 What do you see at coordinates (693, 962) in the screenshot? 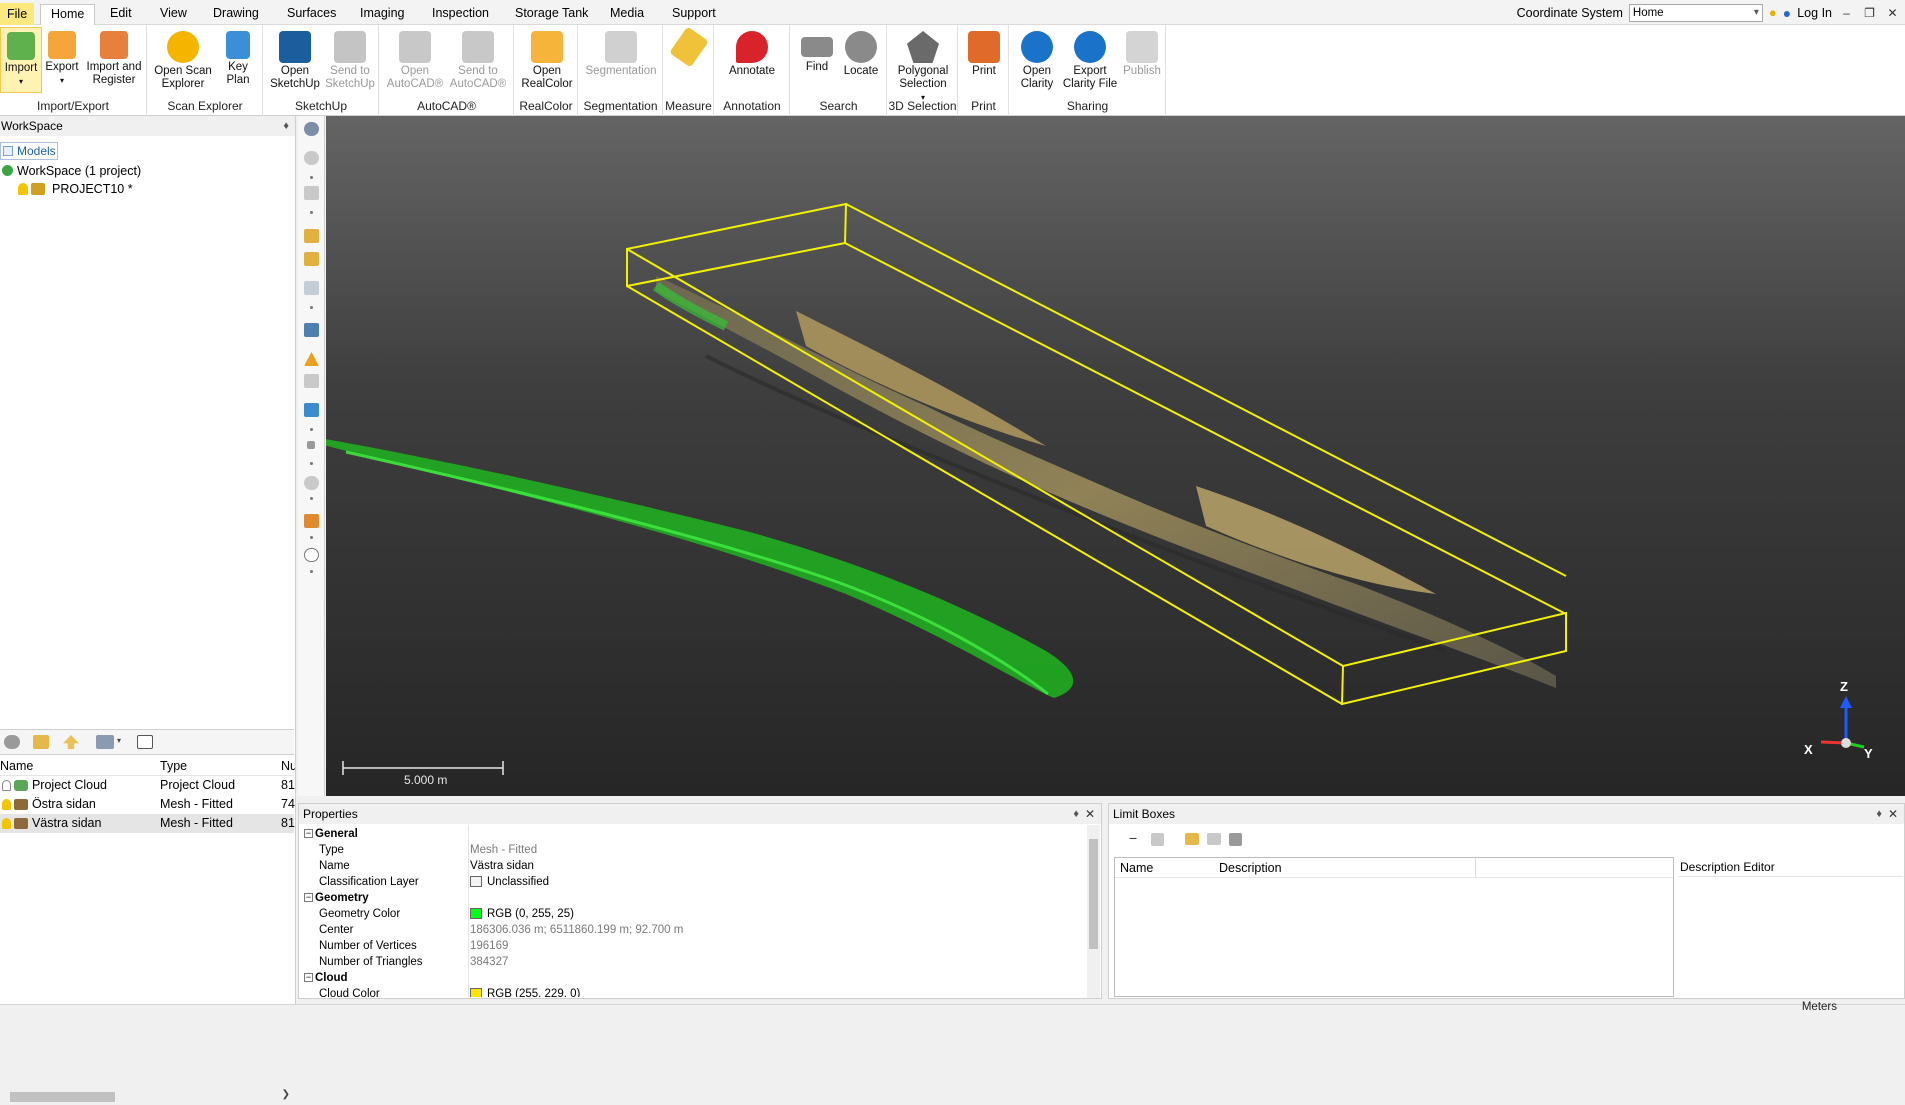
I see `property-row: Number of Triangles 384327` at bounding box center [693, 962].